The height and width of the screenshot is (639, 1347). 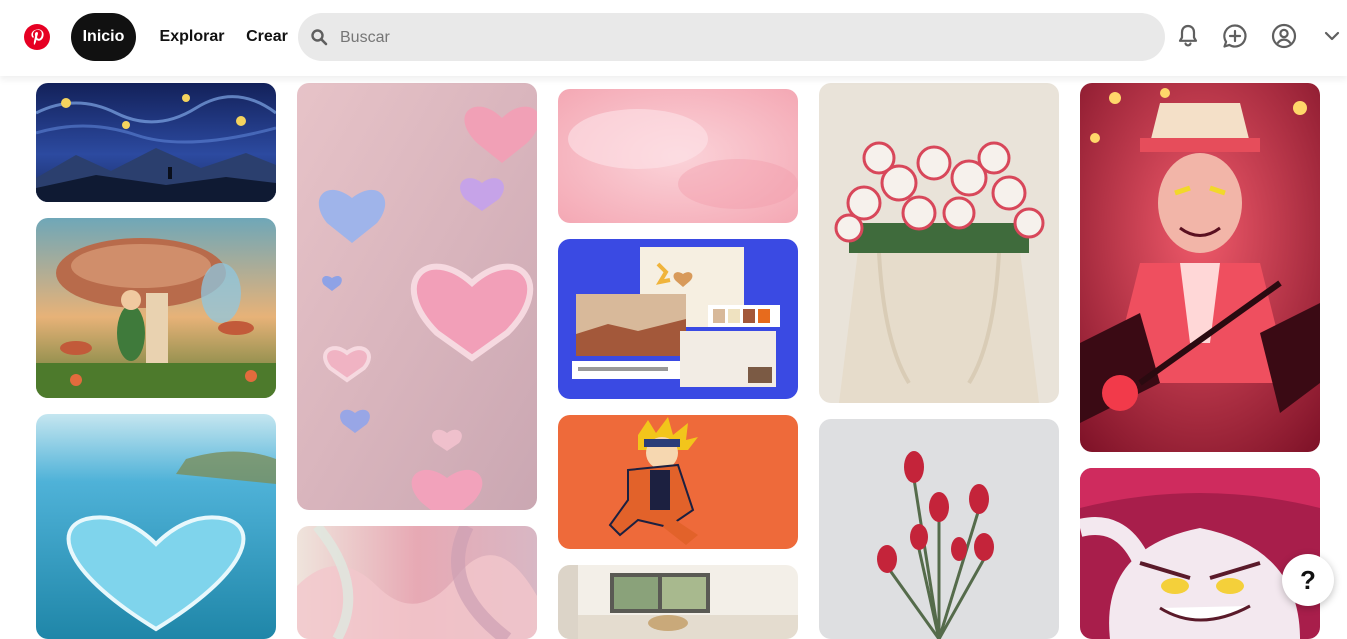 I want to click on pin-pink-hearts, so click(x=417, y=296).